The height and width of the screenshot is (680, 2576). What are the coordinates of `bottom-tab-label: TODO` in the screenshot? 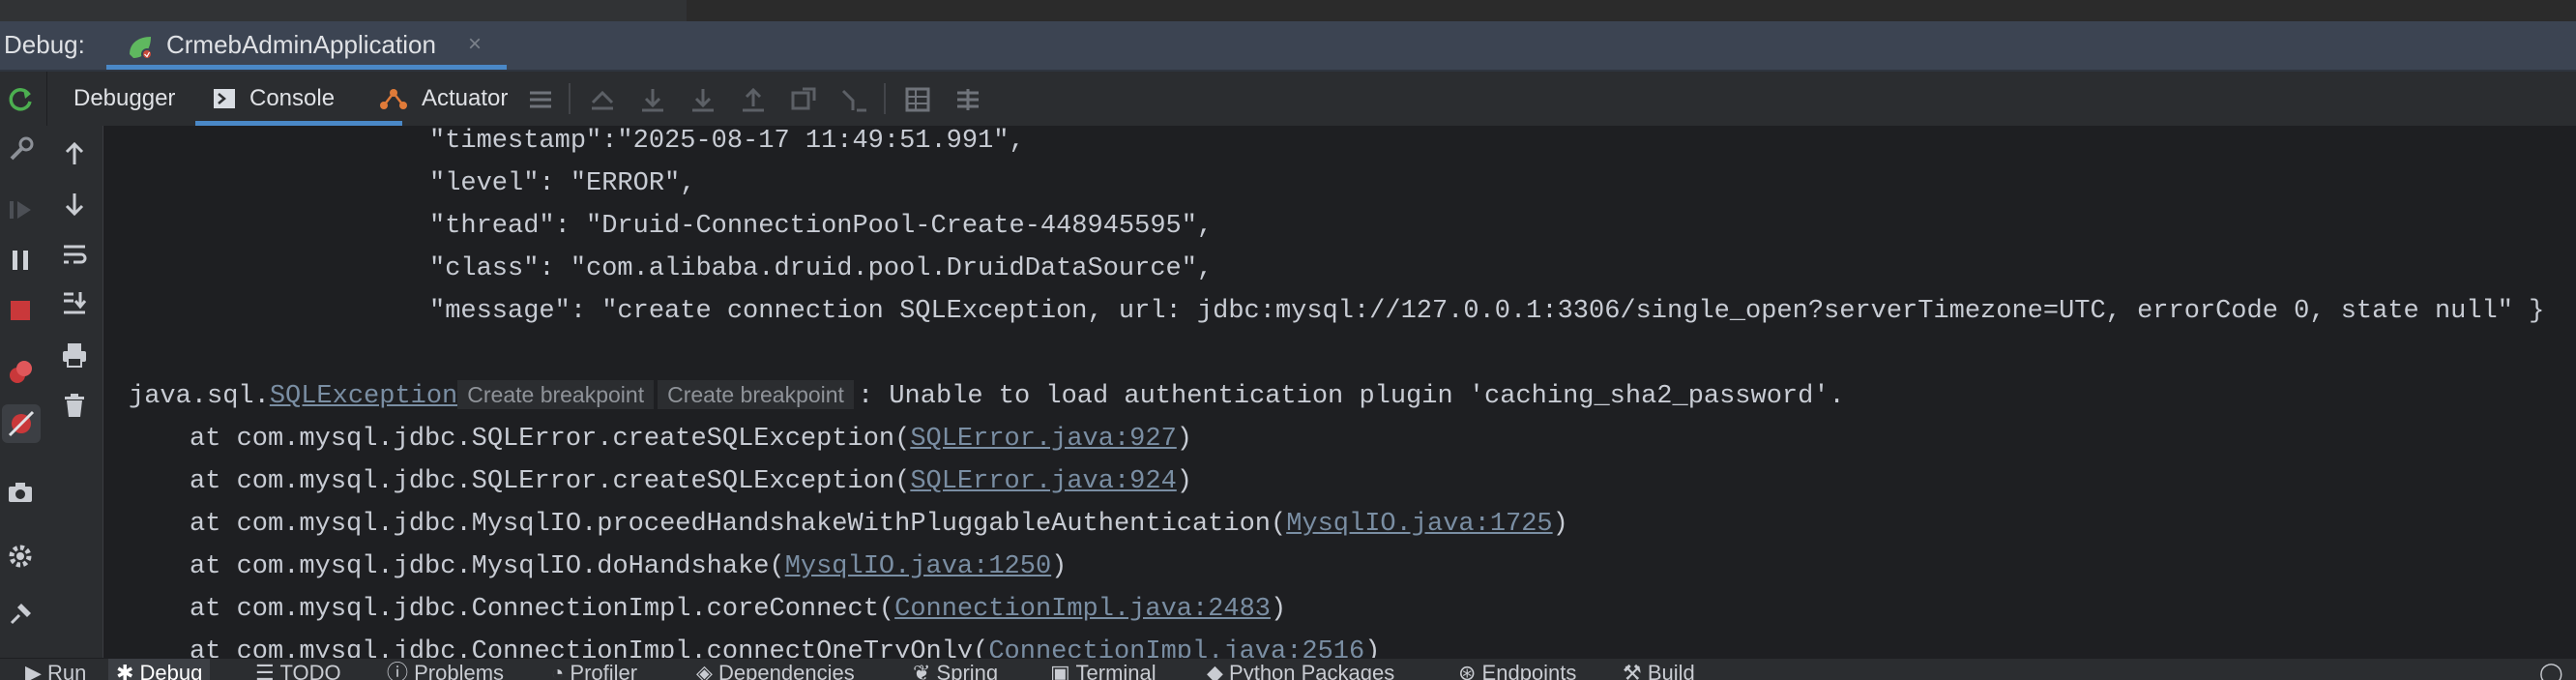 It's located at (310, 671).